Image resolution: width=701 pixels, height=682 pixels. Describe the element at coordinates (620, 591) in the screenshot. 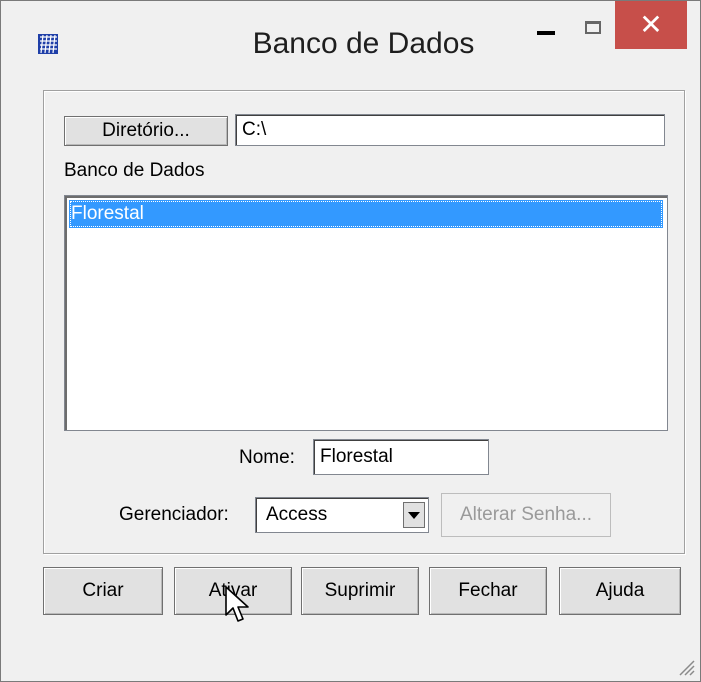

I see `help-button: Ajuda` at that location.